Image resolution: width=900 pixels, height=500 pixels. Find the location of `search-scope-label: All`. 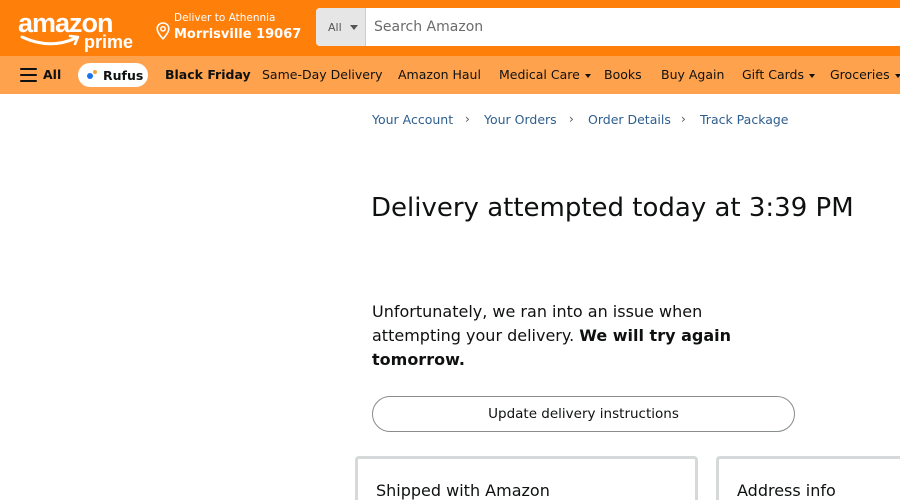

search-scope-label: All is located at coordinates (335, 27).